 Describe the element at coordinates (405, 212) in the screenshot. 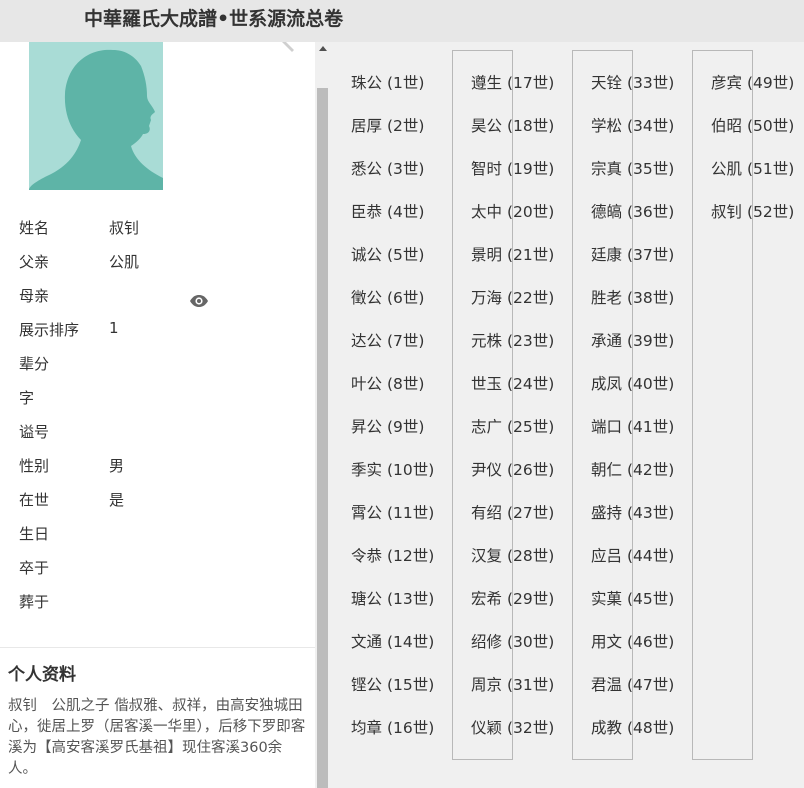

I see `generation-number: (4世)` at that location.